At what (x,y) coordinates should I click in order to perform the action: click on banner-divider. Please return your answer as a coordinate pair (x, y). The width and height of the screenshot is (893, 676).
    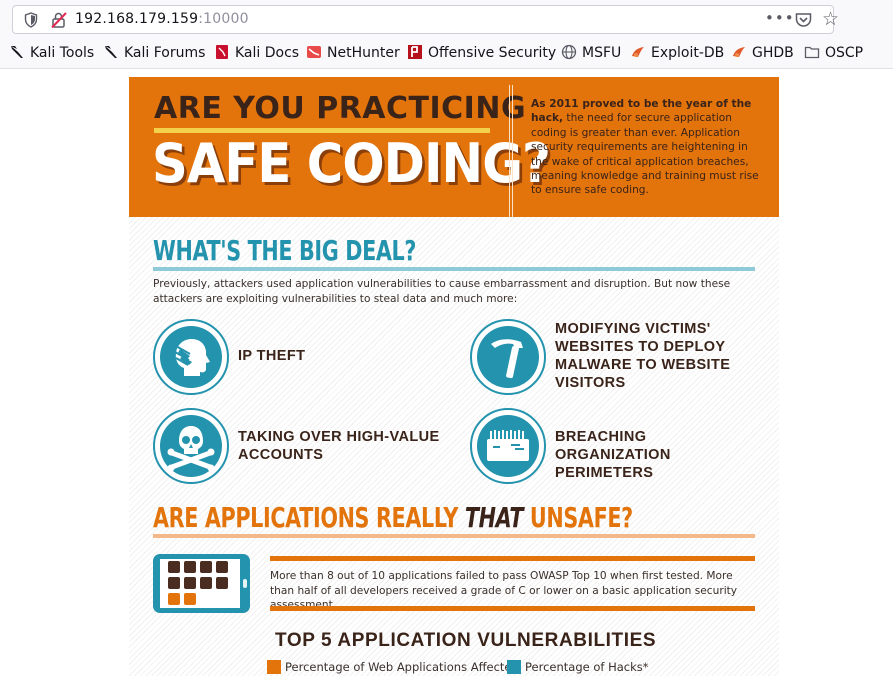
    Looking at the image, I should click on (511, 151).